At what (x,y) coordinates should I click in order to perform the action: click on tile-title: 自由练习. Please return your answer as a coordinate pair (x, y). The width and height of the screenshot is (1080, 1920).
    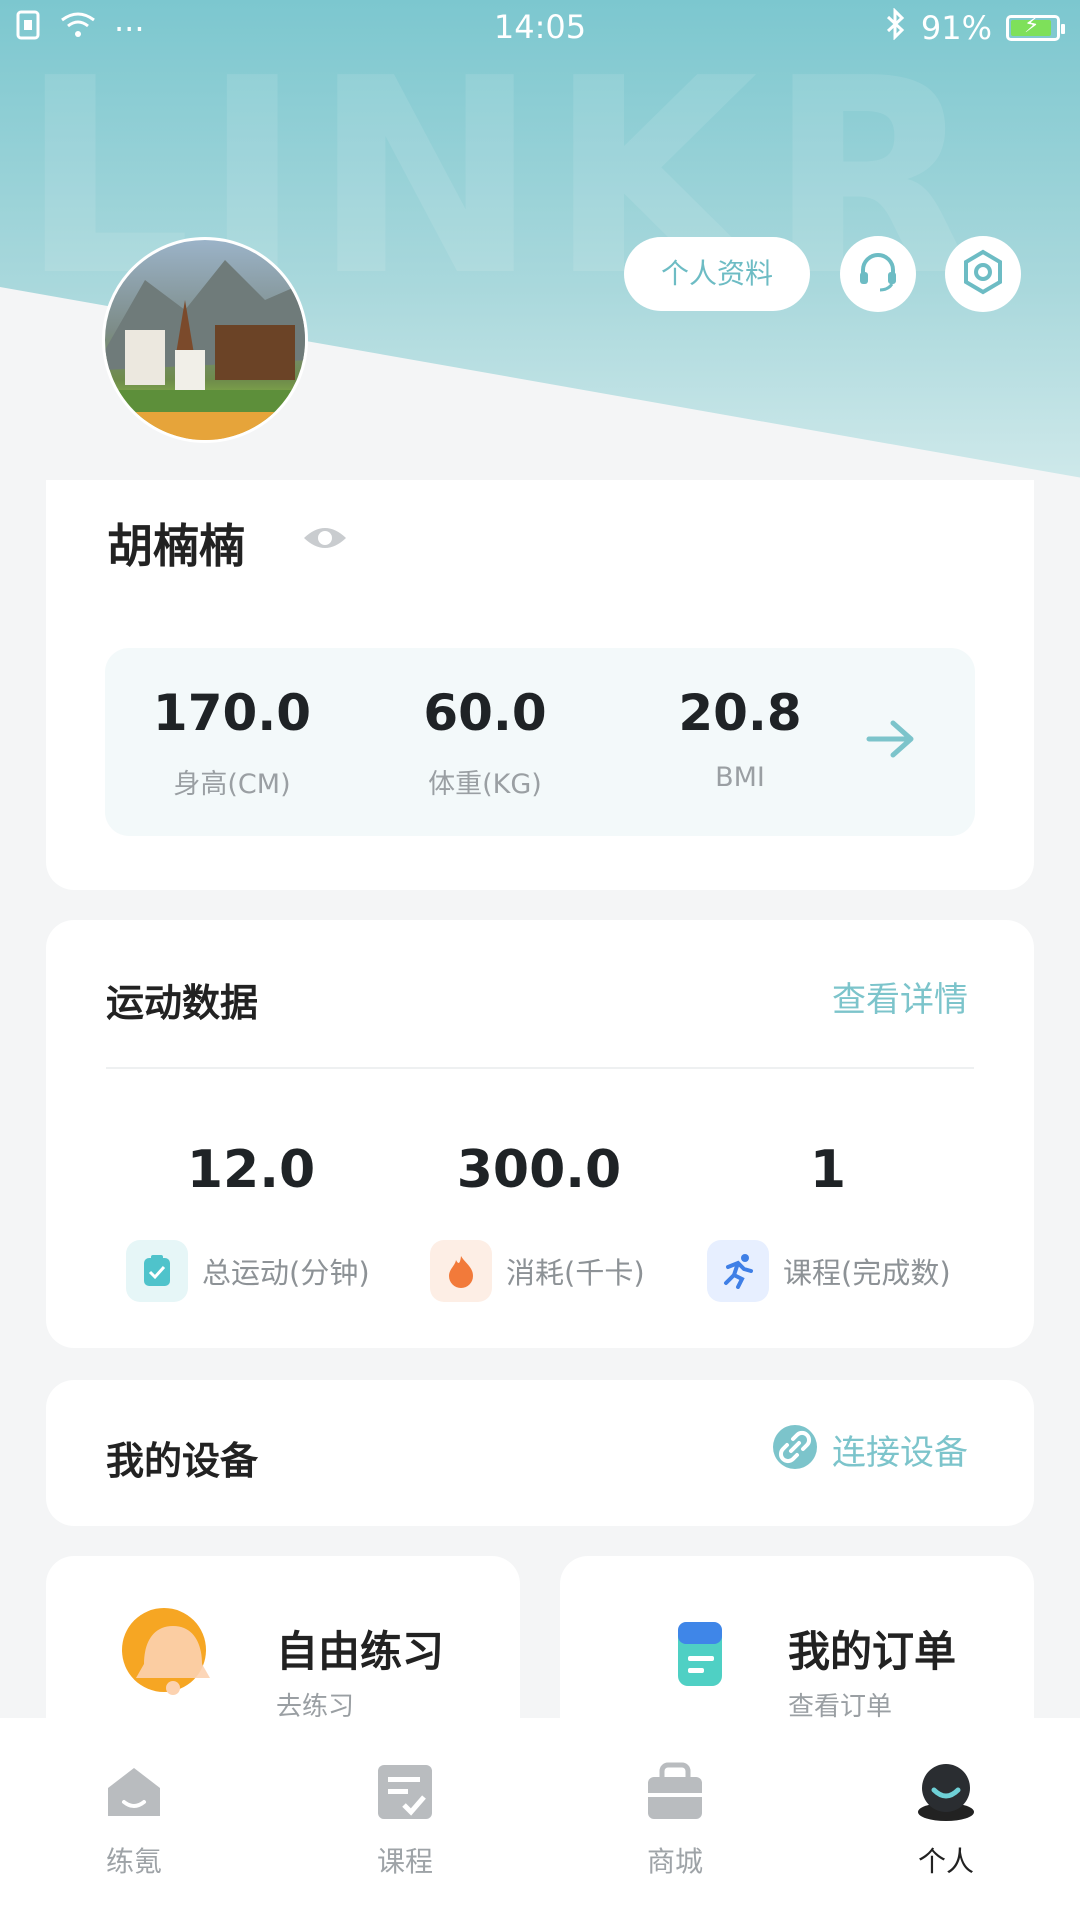
    Looking at the image, I should click on (360, 1651).